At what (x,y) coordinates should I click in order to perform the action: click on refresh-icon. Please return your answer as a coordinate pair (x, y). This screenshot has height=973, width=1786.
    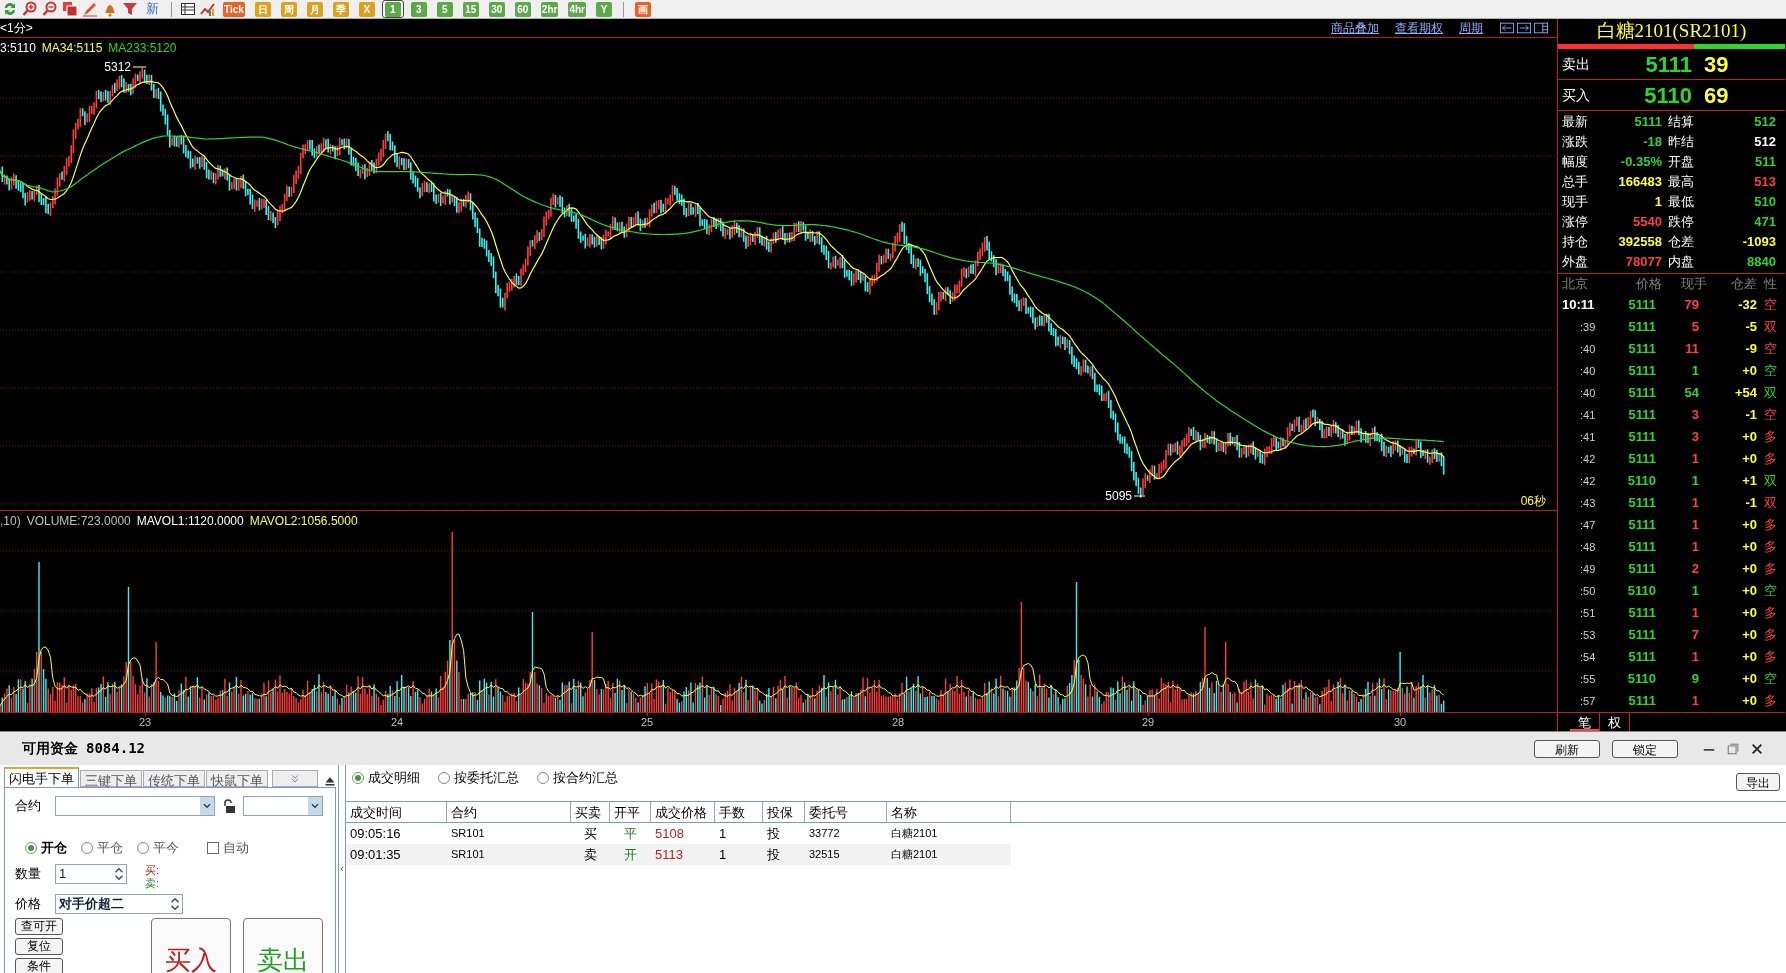
    Looking at the image, I should click on (10, 9).